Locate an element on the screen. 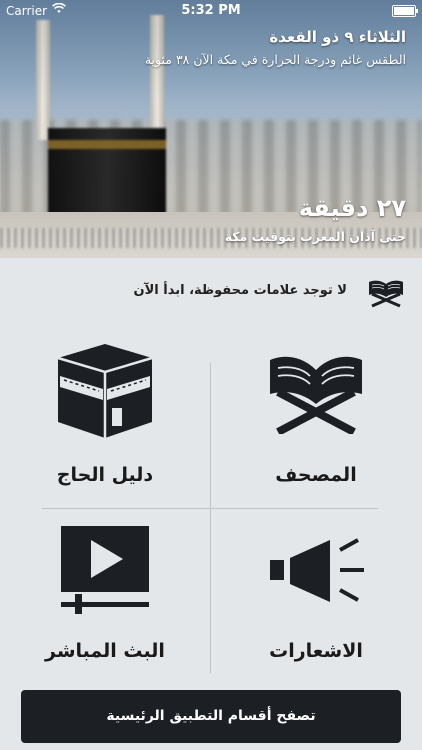  mushaf-button: المصحف is located at coordinates (316, 415).